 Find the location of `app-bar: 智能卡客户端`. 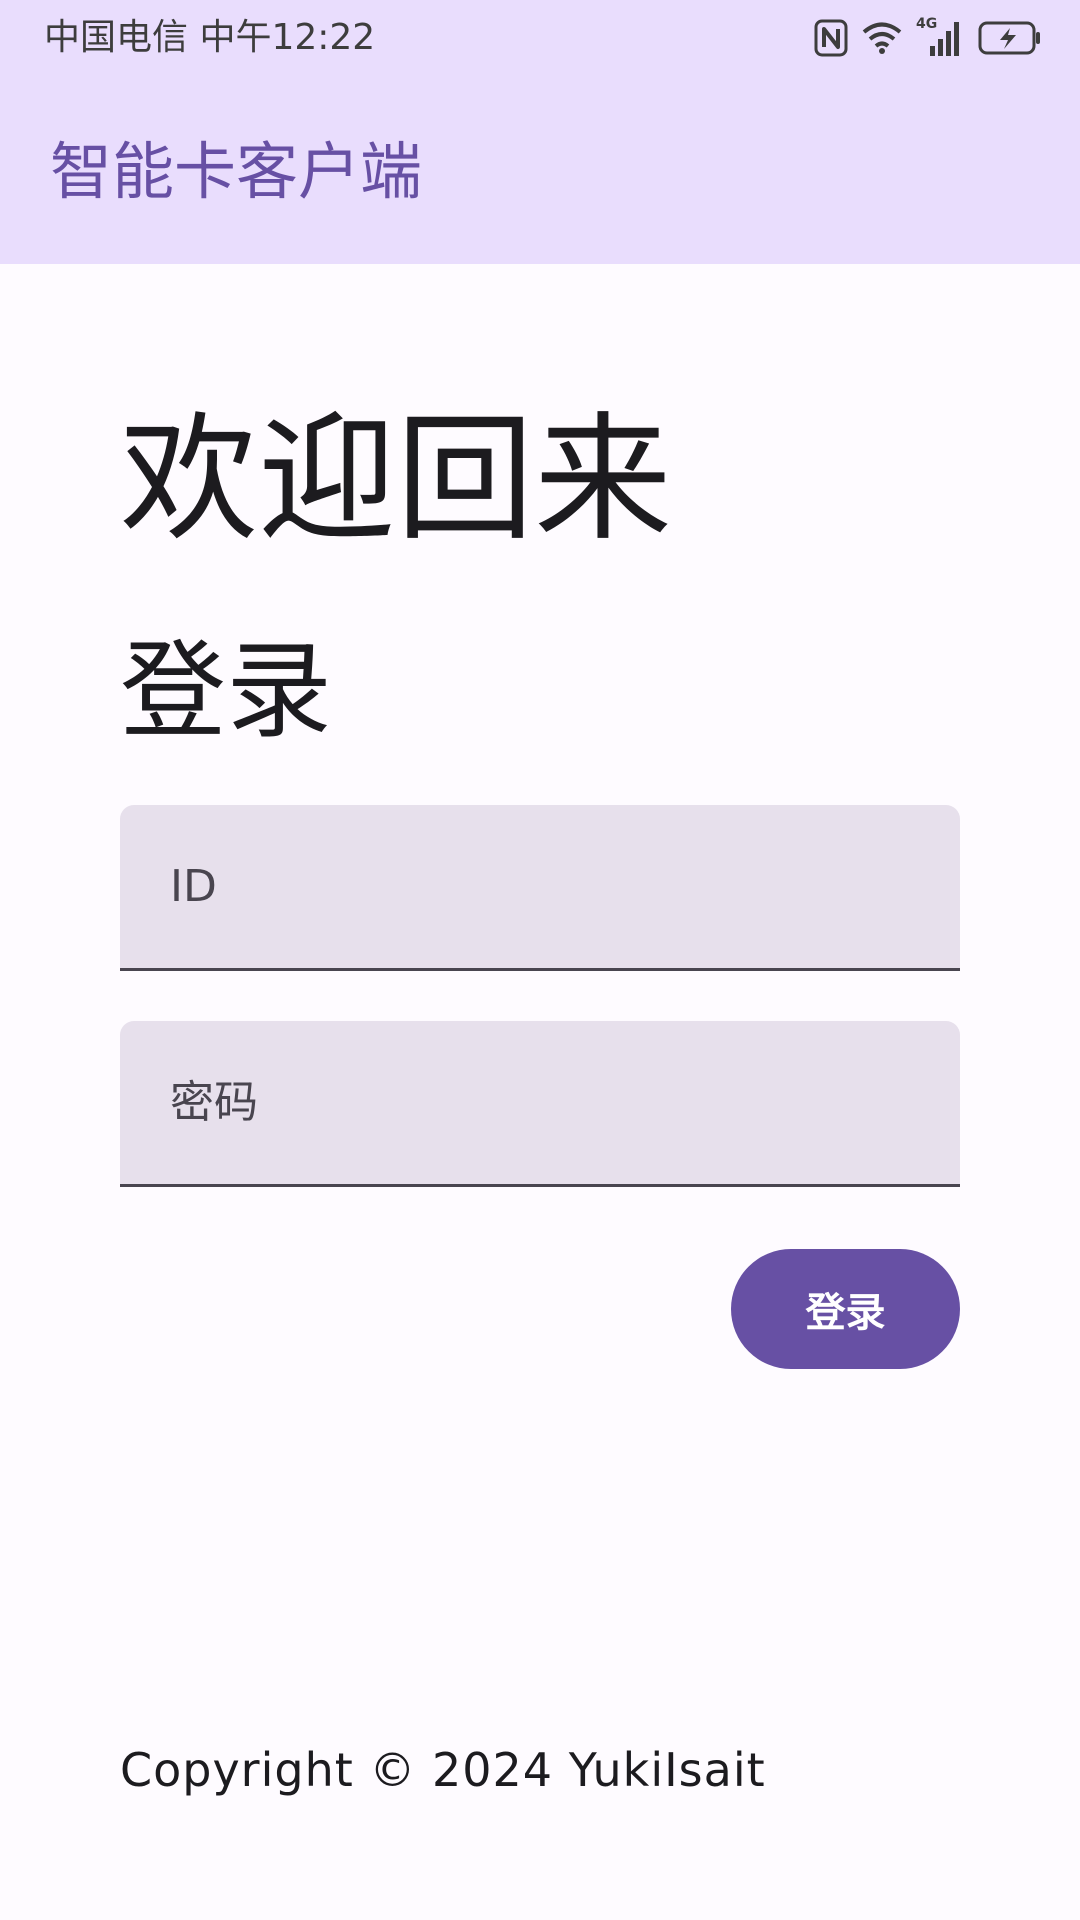

app-bar: 智能卡客户端 is located at coordinates (540, 170).